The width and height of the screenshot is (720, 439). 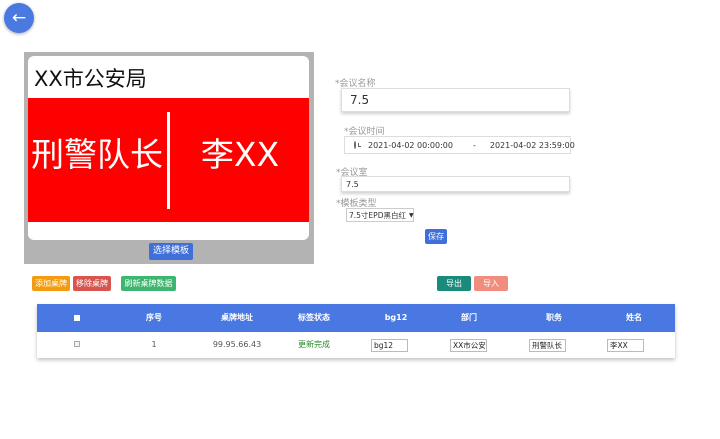 What do you see at coordinates (154, 317) in the screenshot?
I see `column-header-index: 序号` at bounding box center [154, 317].